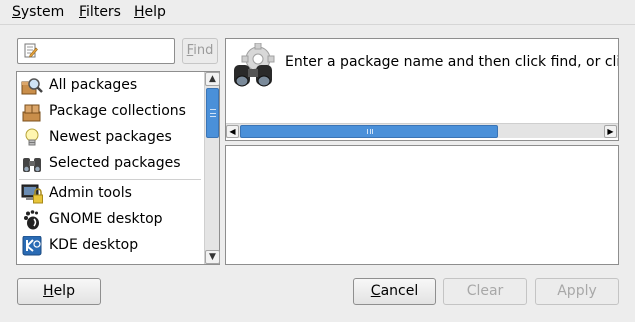 This screenshot has height=322, width=635. Describe the element at coordinates (32, 137) in the screenshot. I see `lightbulb-icon` at that location.